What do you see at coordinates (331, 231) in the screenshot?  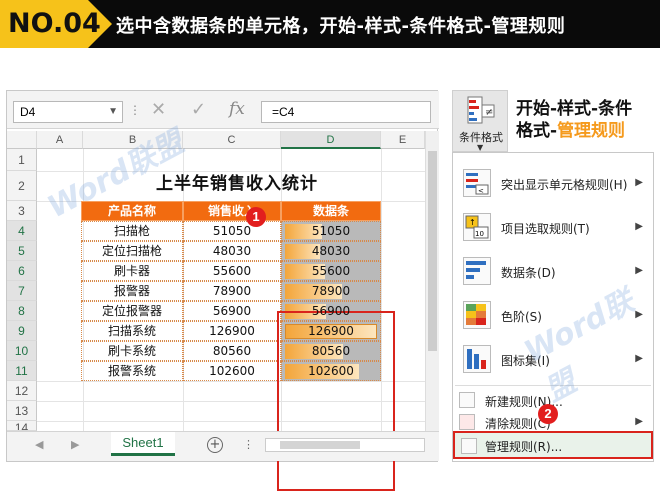 I see `data-bar-cell: 51050` at bounding box center [331, 231].